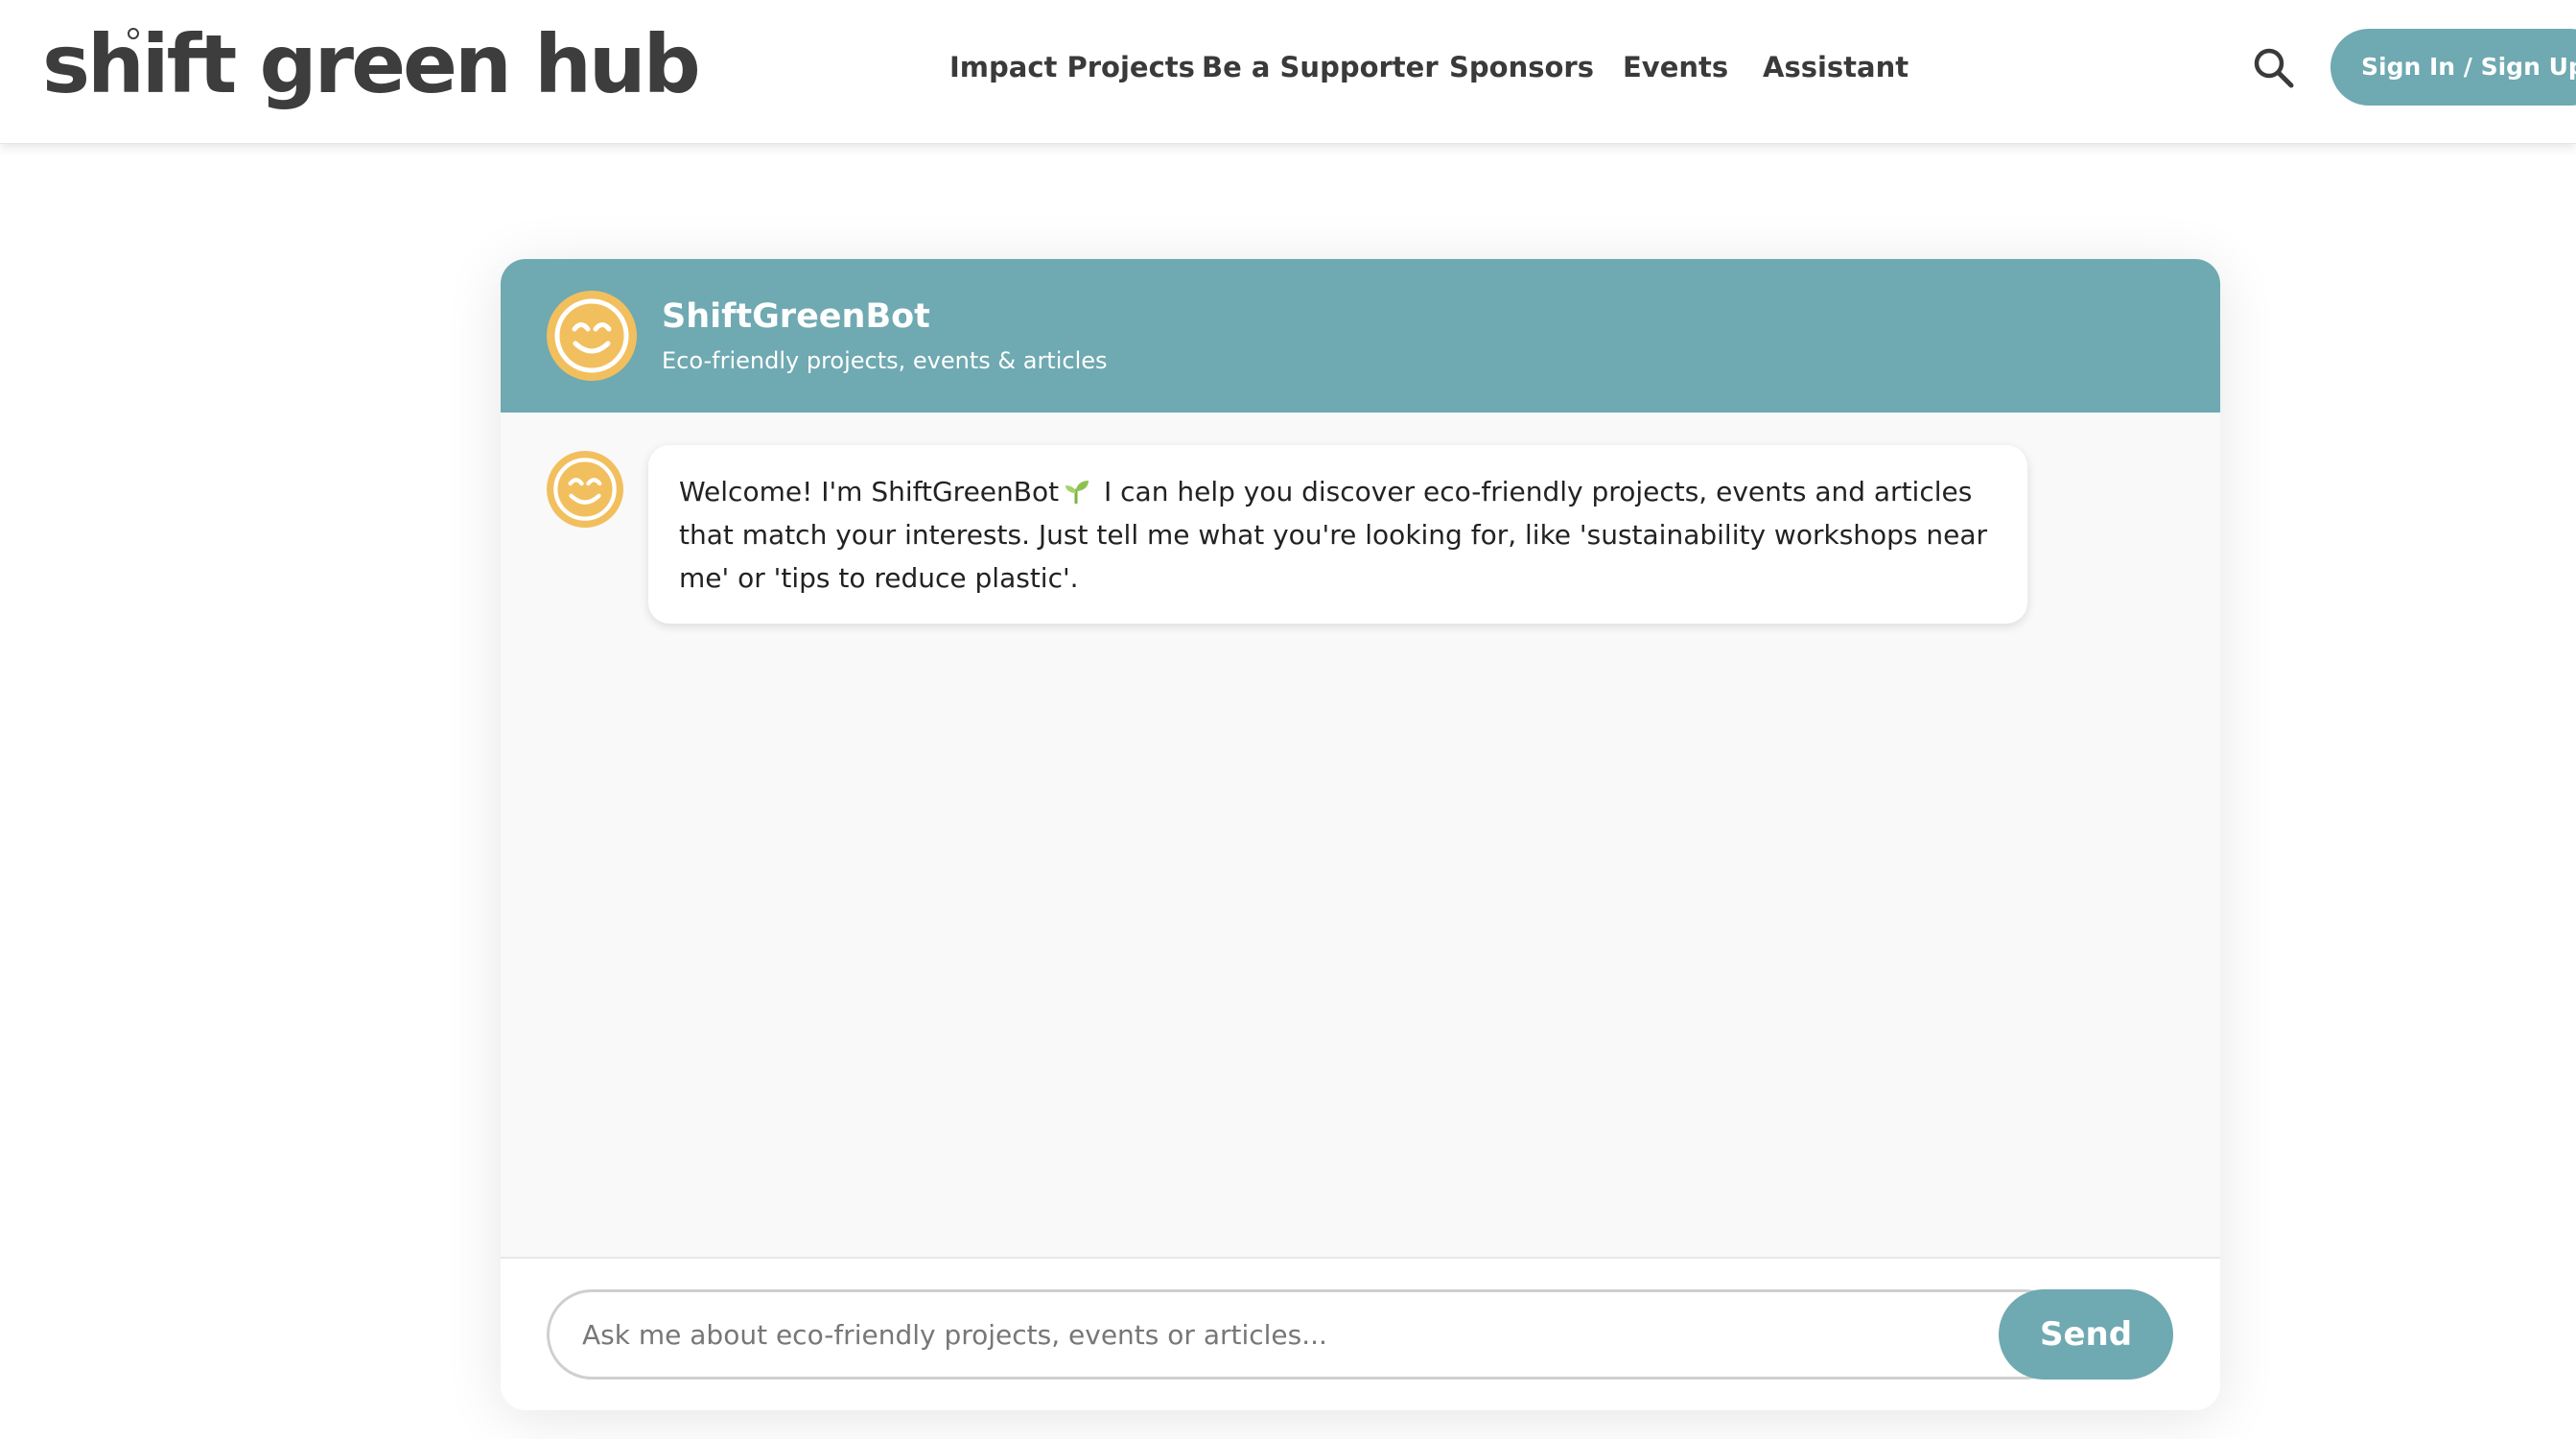 The height and width of the screenshot is (1439, 2576). What do you see at coordinates (1836, 67) in the screenshot?
I see `nav-item-assistant: Assistant` at bounding box center [1836, 67].